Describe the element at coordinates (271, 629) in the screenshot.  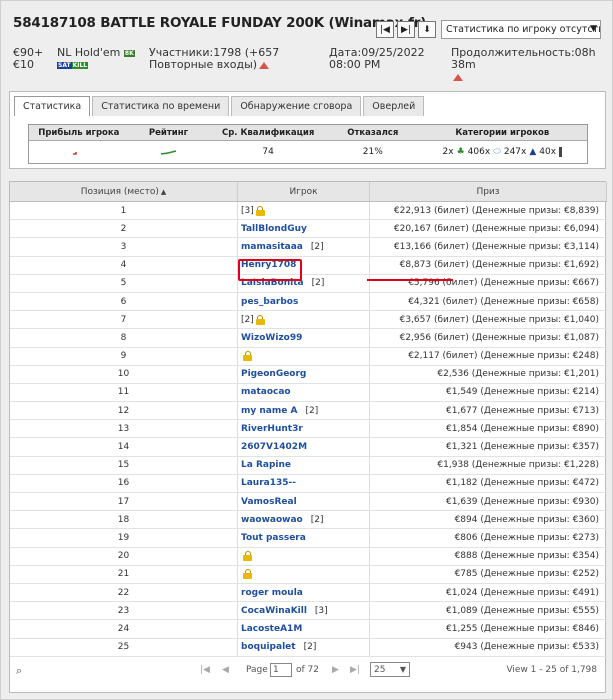
I see `player-name: LacosteA1M` at that location.